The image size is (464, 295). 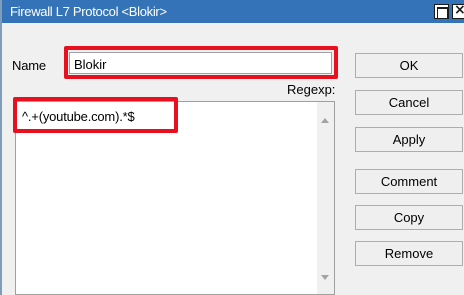 What do you see at coordinates (409, 217) in the screenshot?
I see `copy-button: Copy` at bounding box center [409, 217].